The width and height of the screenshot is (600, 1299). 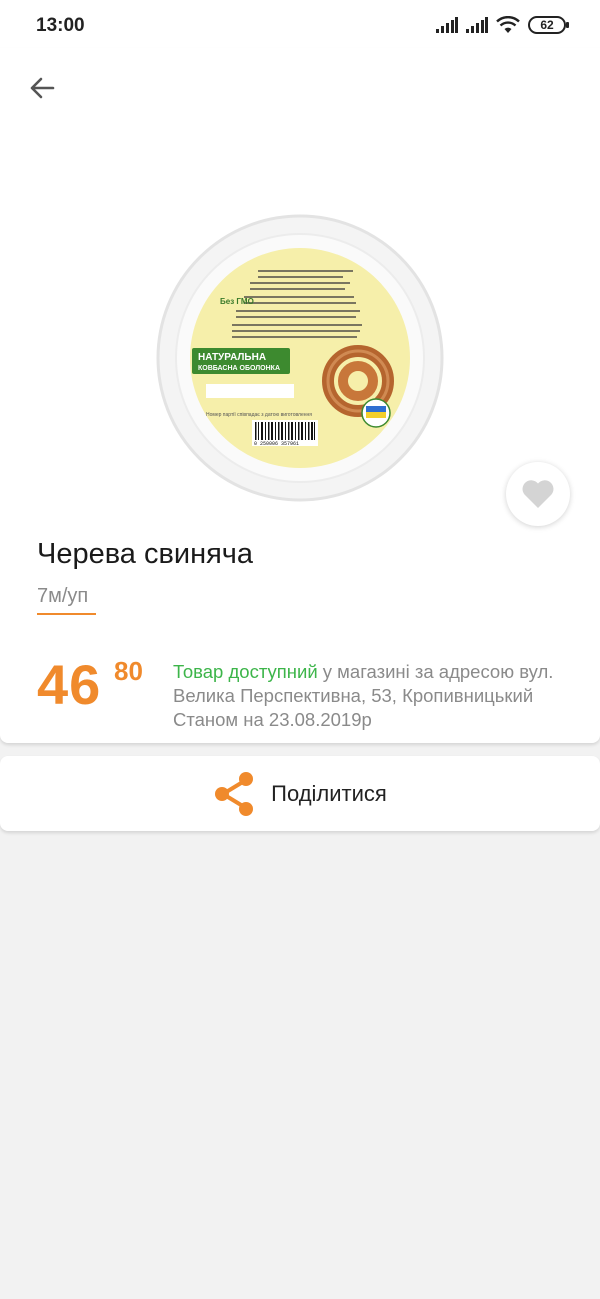 I want to click on share-icon, so click(x=234, y=793).